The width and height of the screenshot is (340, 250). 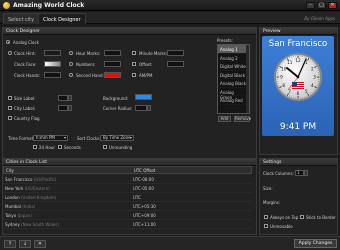 I want to click on utc-offset: UTC+11:00, so click(x=144, y=224).